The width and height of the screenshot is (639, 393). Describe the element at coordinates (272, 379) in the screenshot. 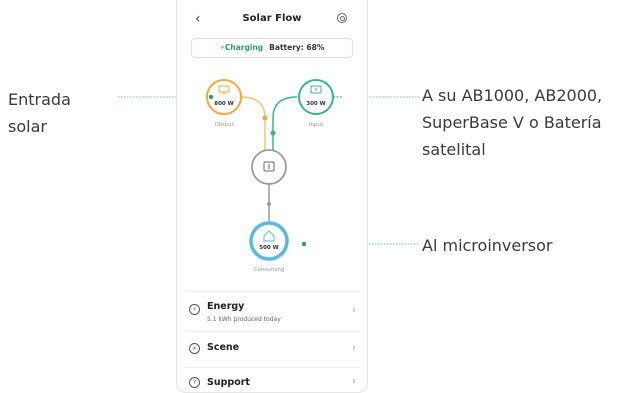

I see `menu-item-support: ? Support ›` at that location.